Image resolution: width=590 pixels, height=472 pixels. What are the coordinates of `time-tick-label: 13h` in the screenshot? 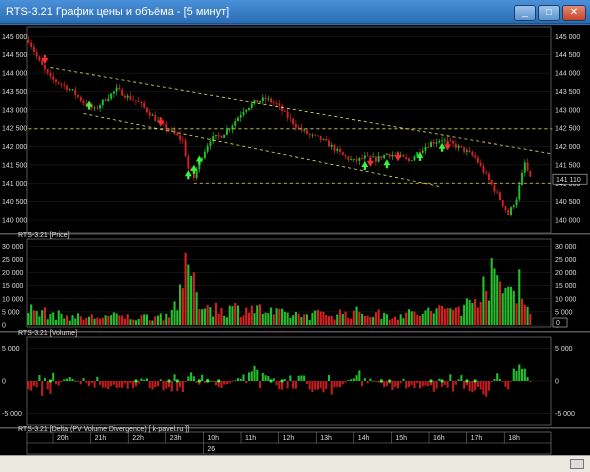 It's located at (326, 438).